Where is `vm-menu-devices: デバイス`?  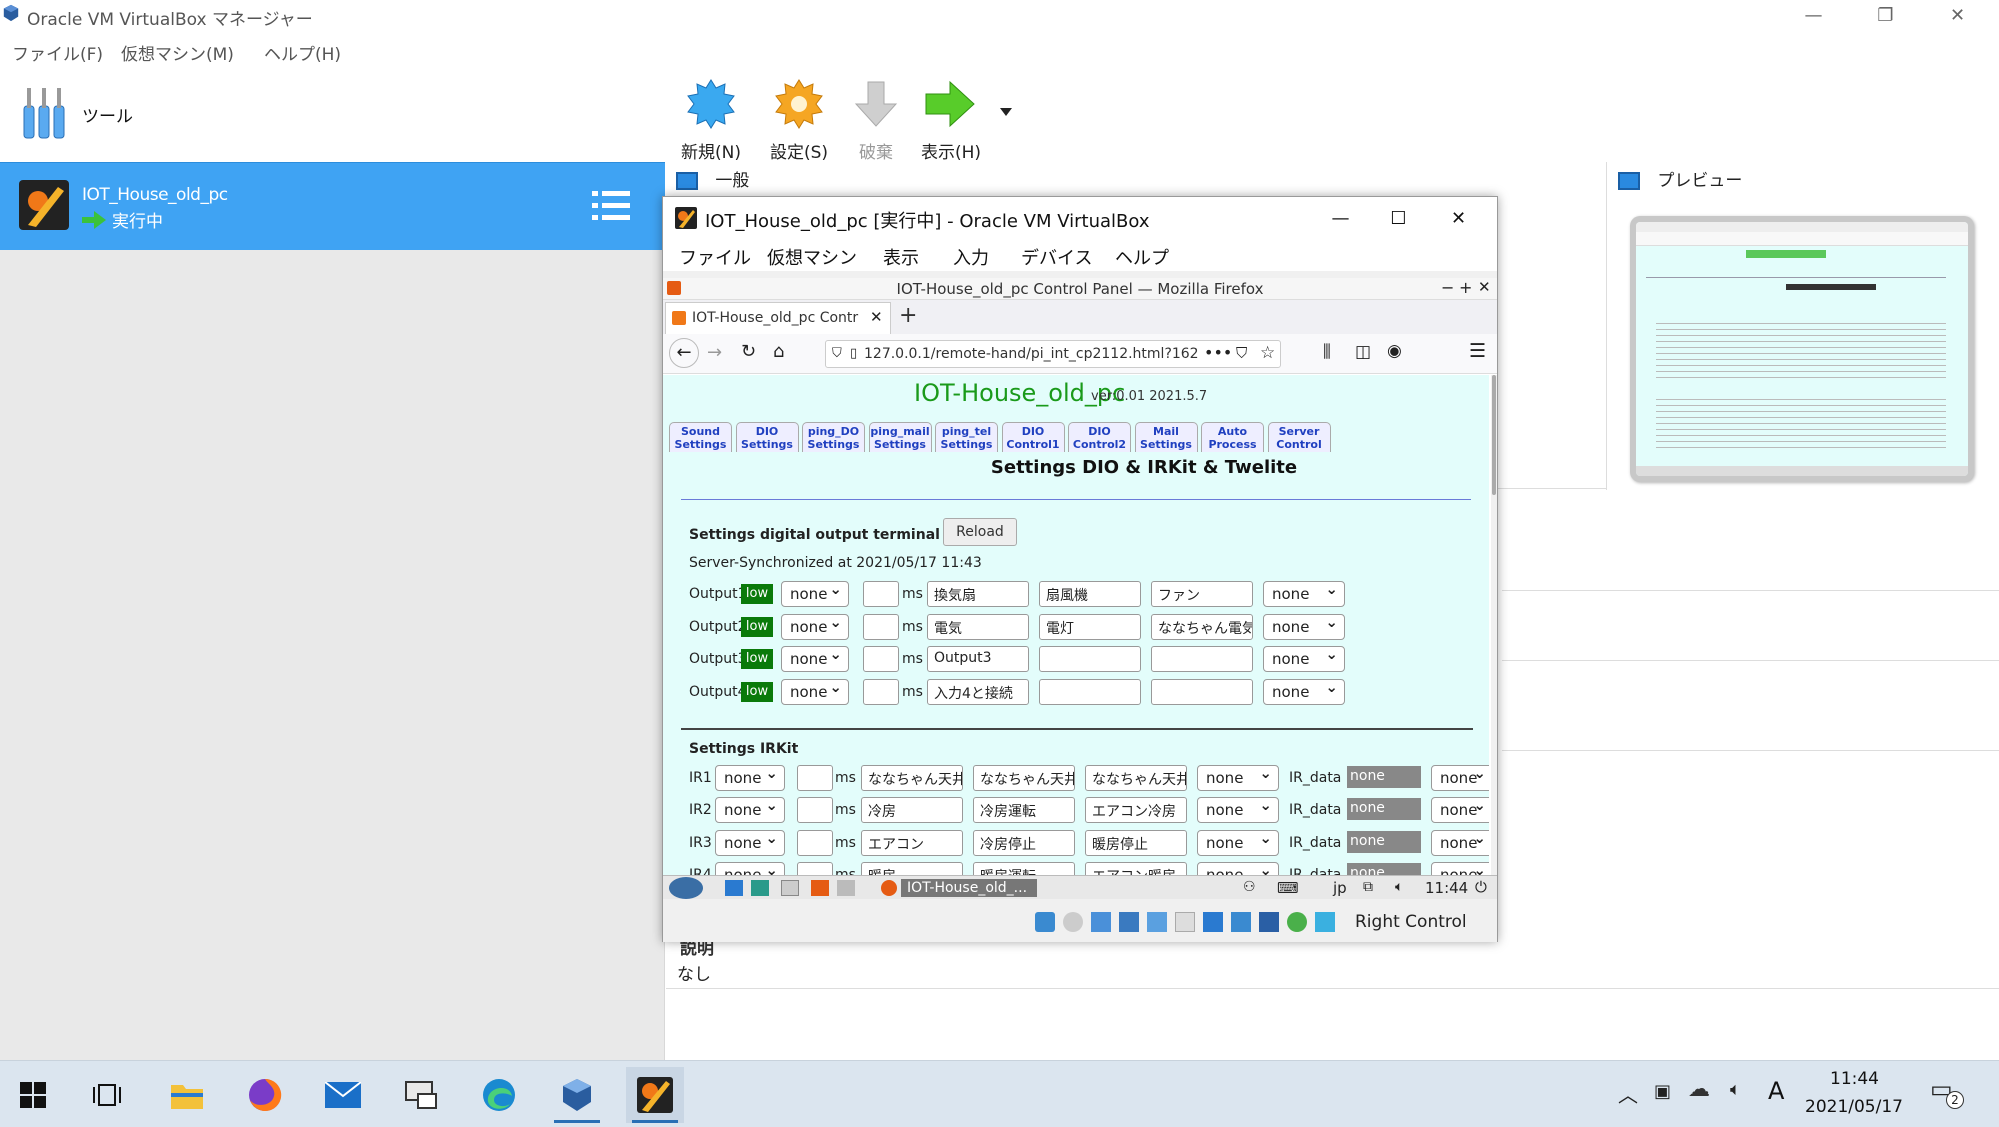 vm-menu-devices: デバイス is located at coordinates (1056, 257).